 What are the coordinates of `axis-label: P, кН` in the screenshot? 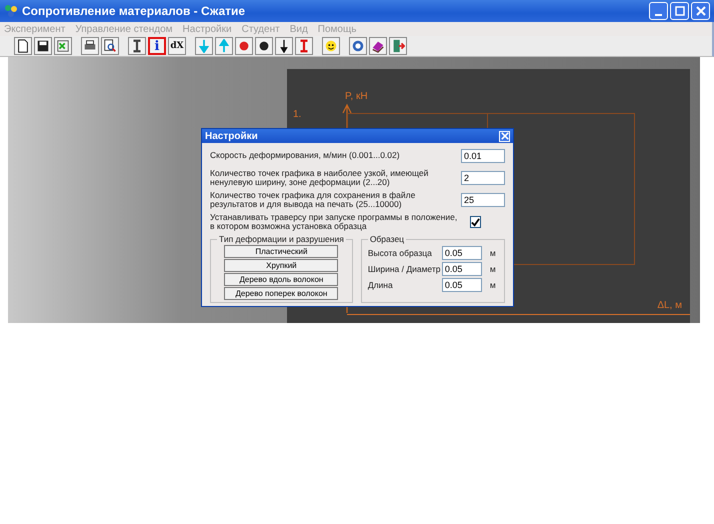 It's located at (356, 96).